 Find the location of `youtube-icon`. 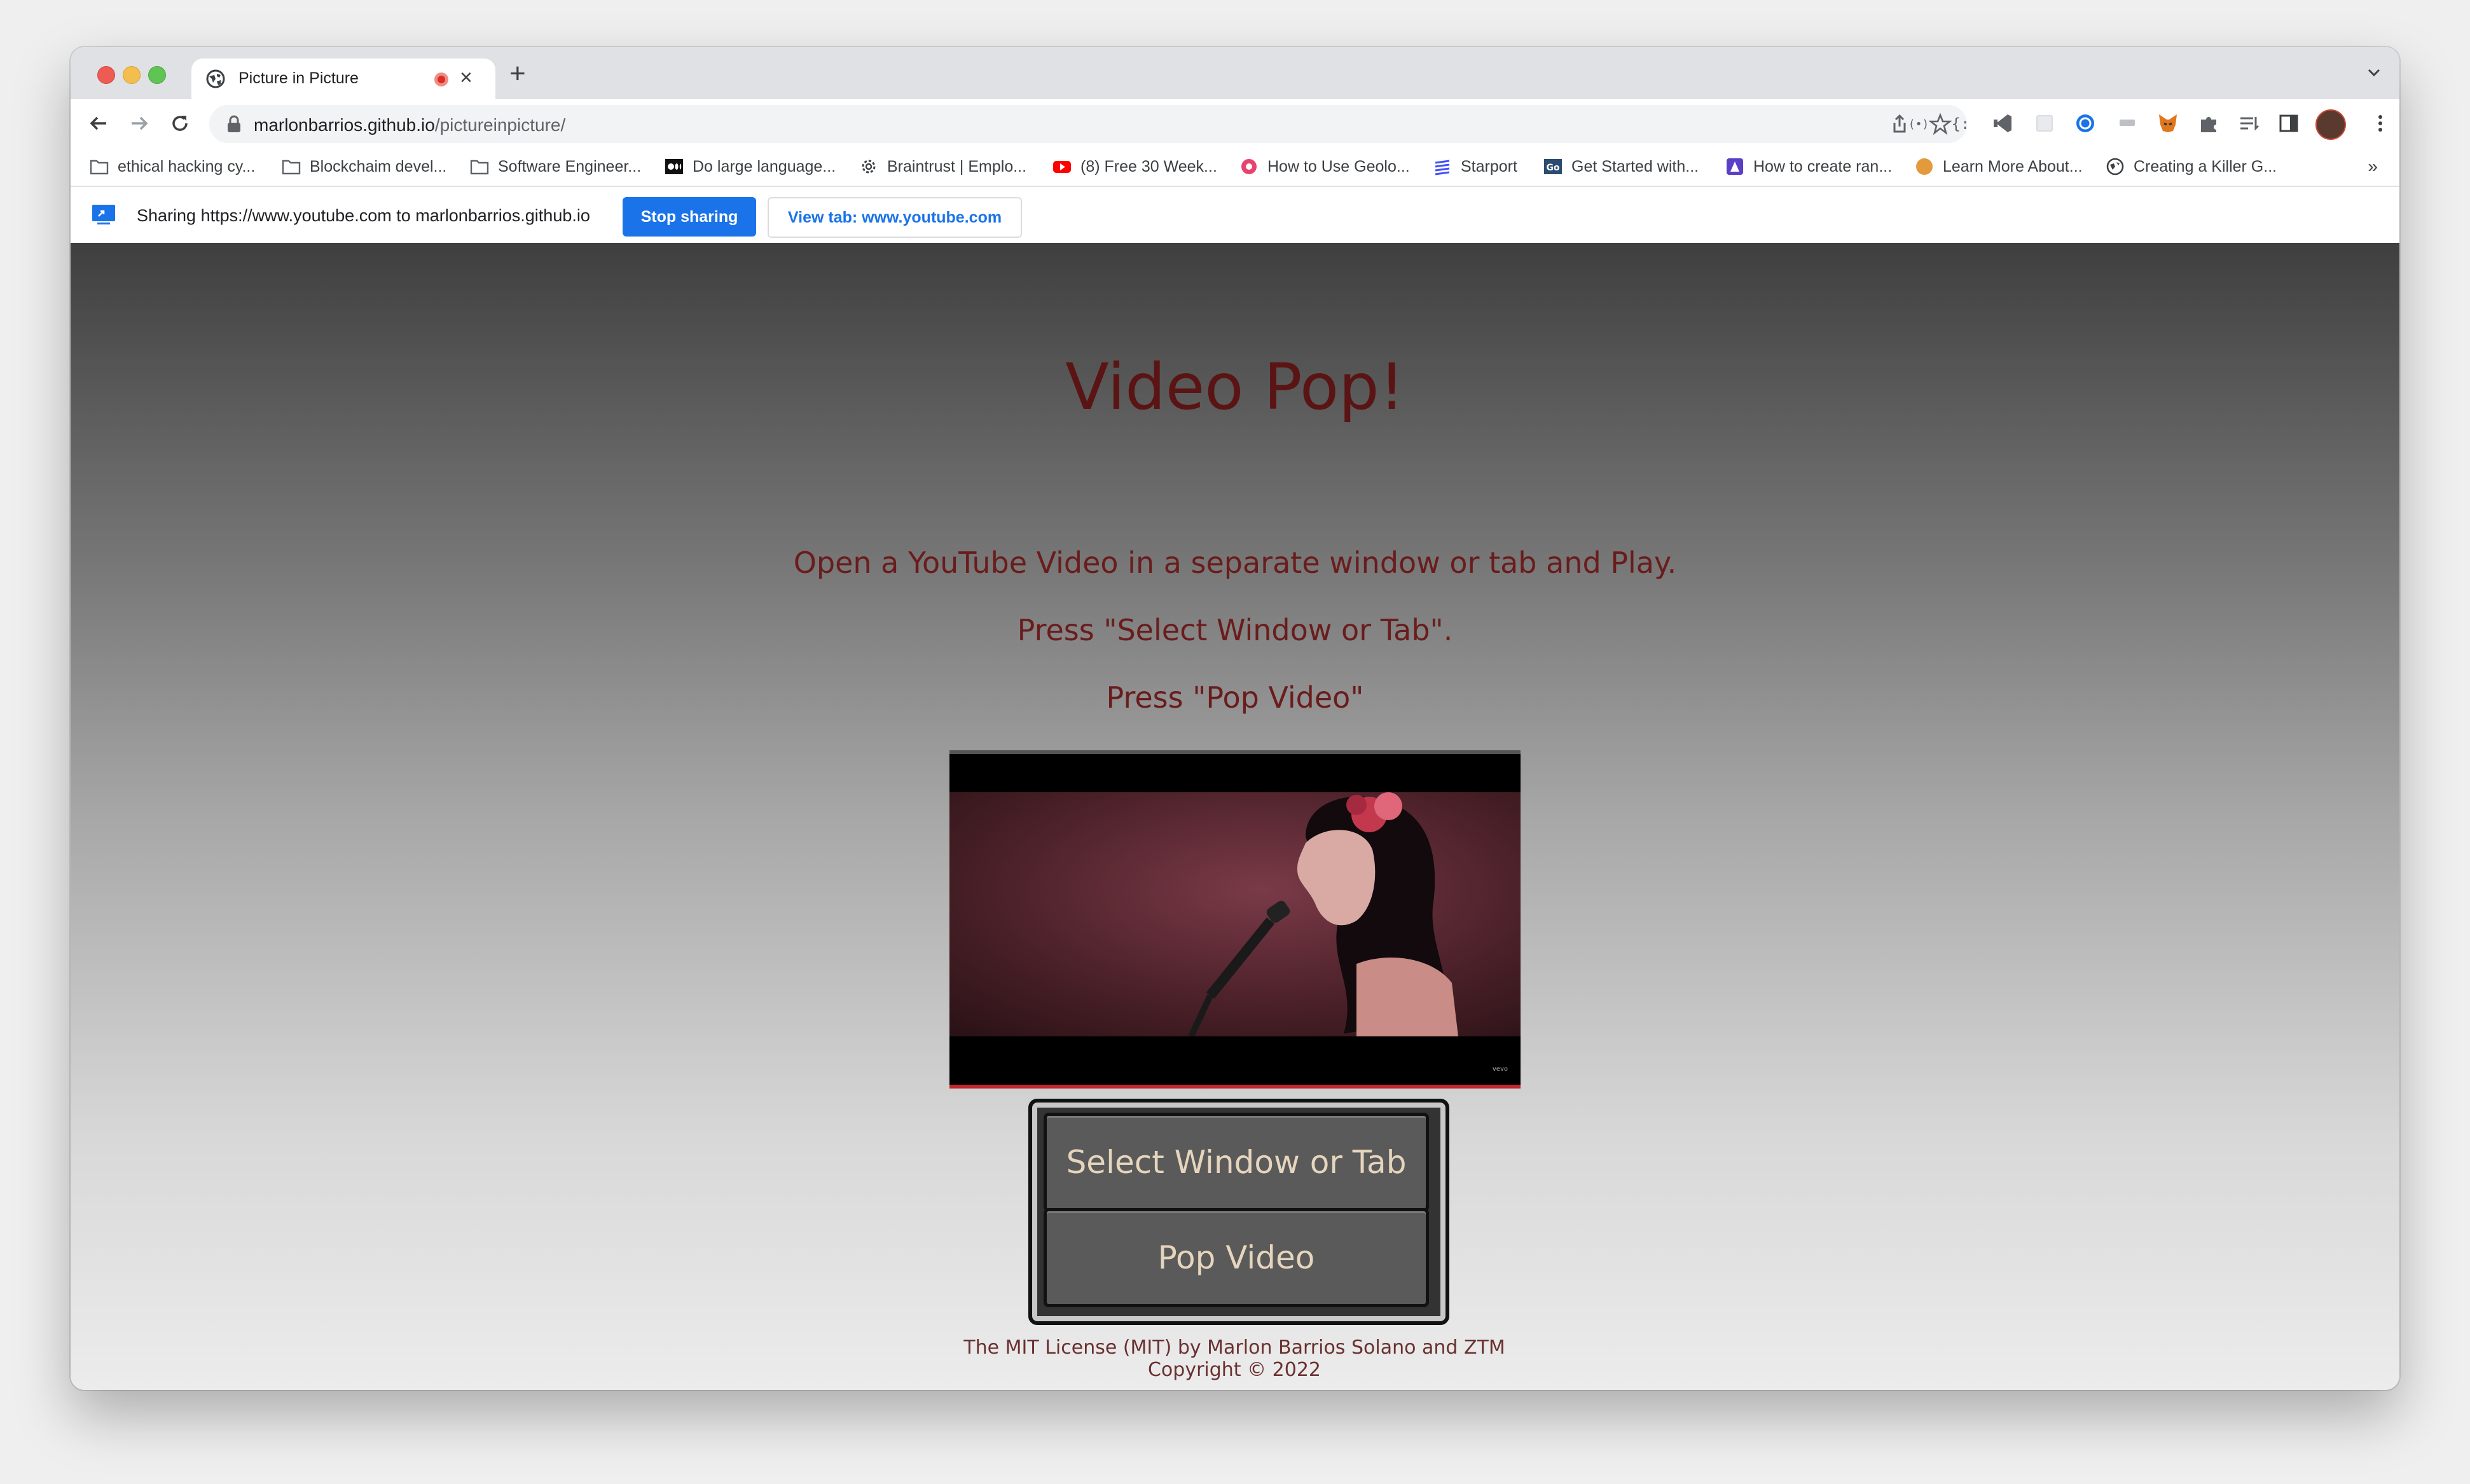

youtube-icon is located at coordinates (1062, 167).